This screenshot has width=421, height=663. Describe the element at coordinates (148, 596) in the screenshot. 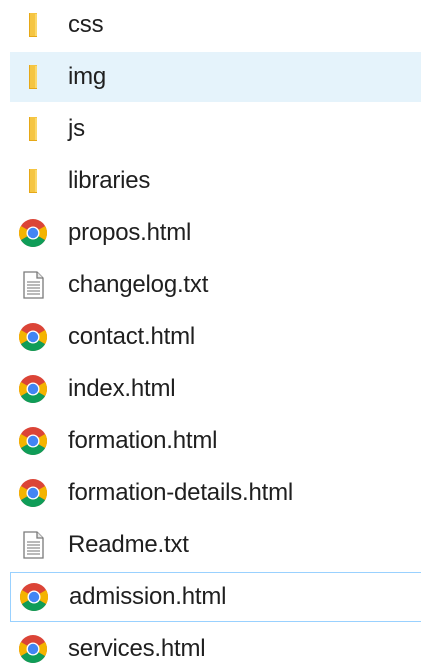

I see `file-name: admission.html` at that location.